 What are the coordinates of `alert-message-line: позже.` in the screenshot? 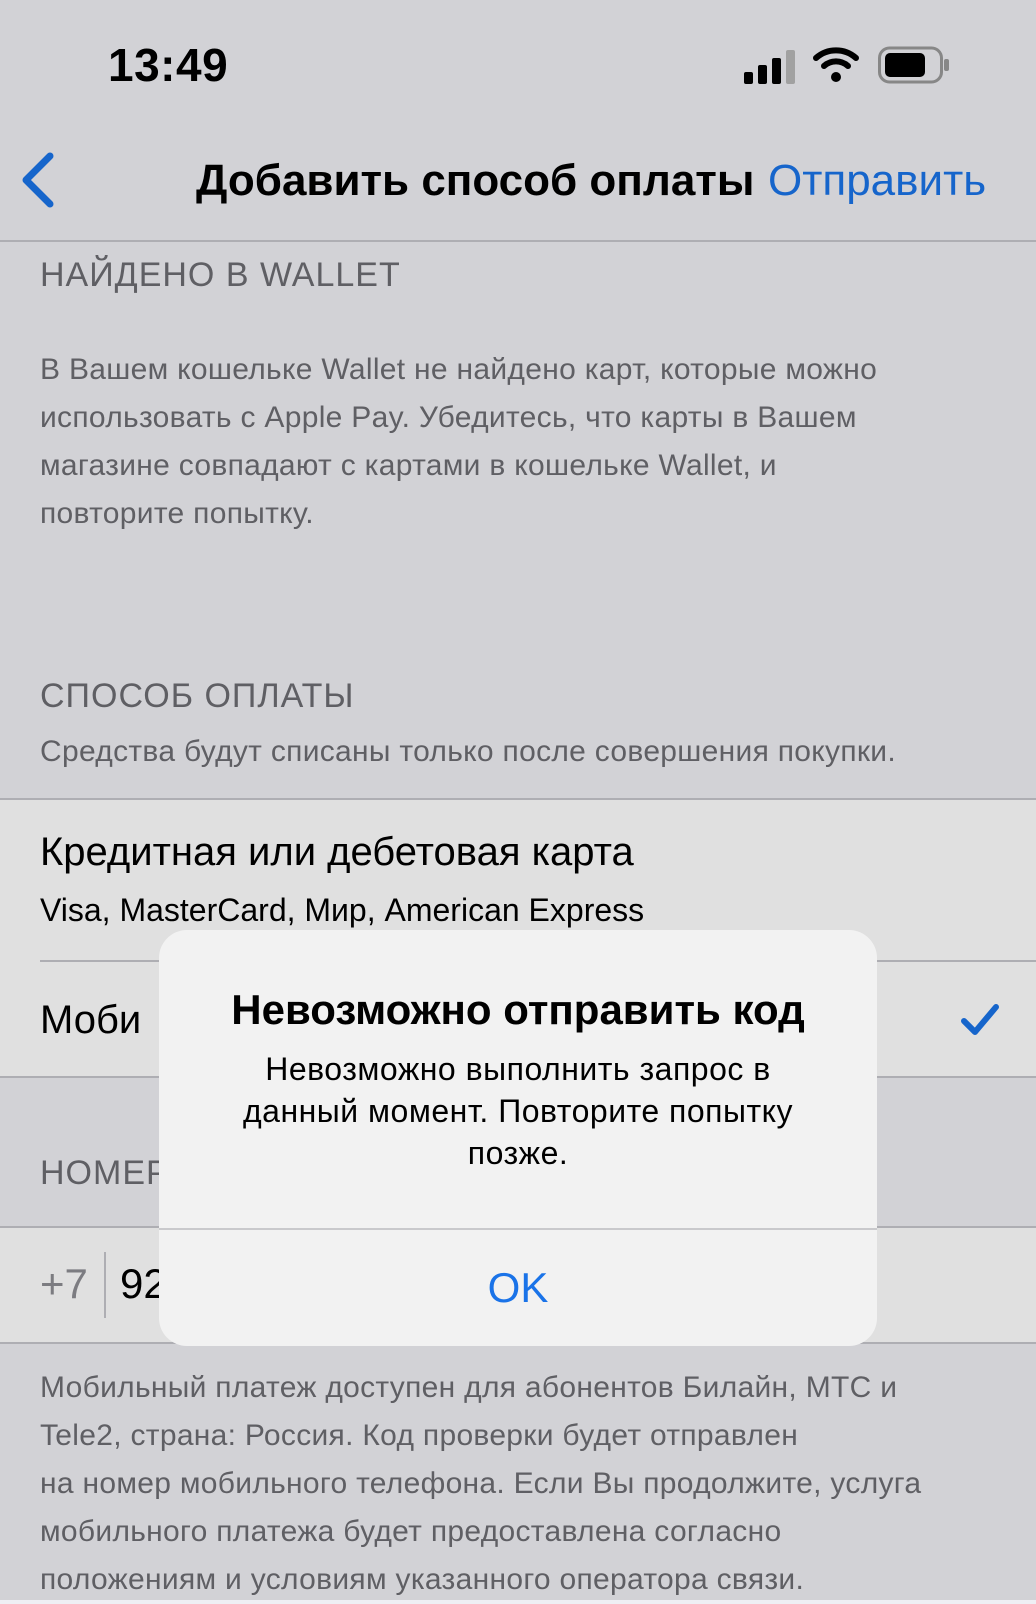 It's located at (518, 1153).